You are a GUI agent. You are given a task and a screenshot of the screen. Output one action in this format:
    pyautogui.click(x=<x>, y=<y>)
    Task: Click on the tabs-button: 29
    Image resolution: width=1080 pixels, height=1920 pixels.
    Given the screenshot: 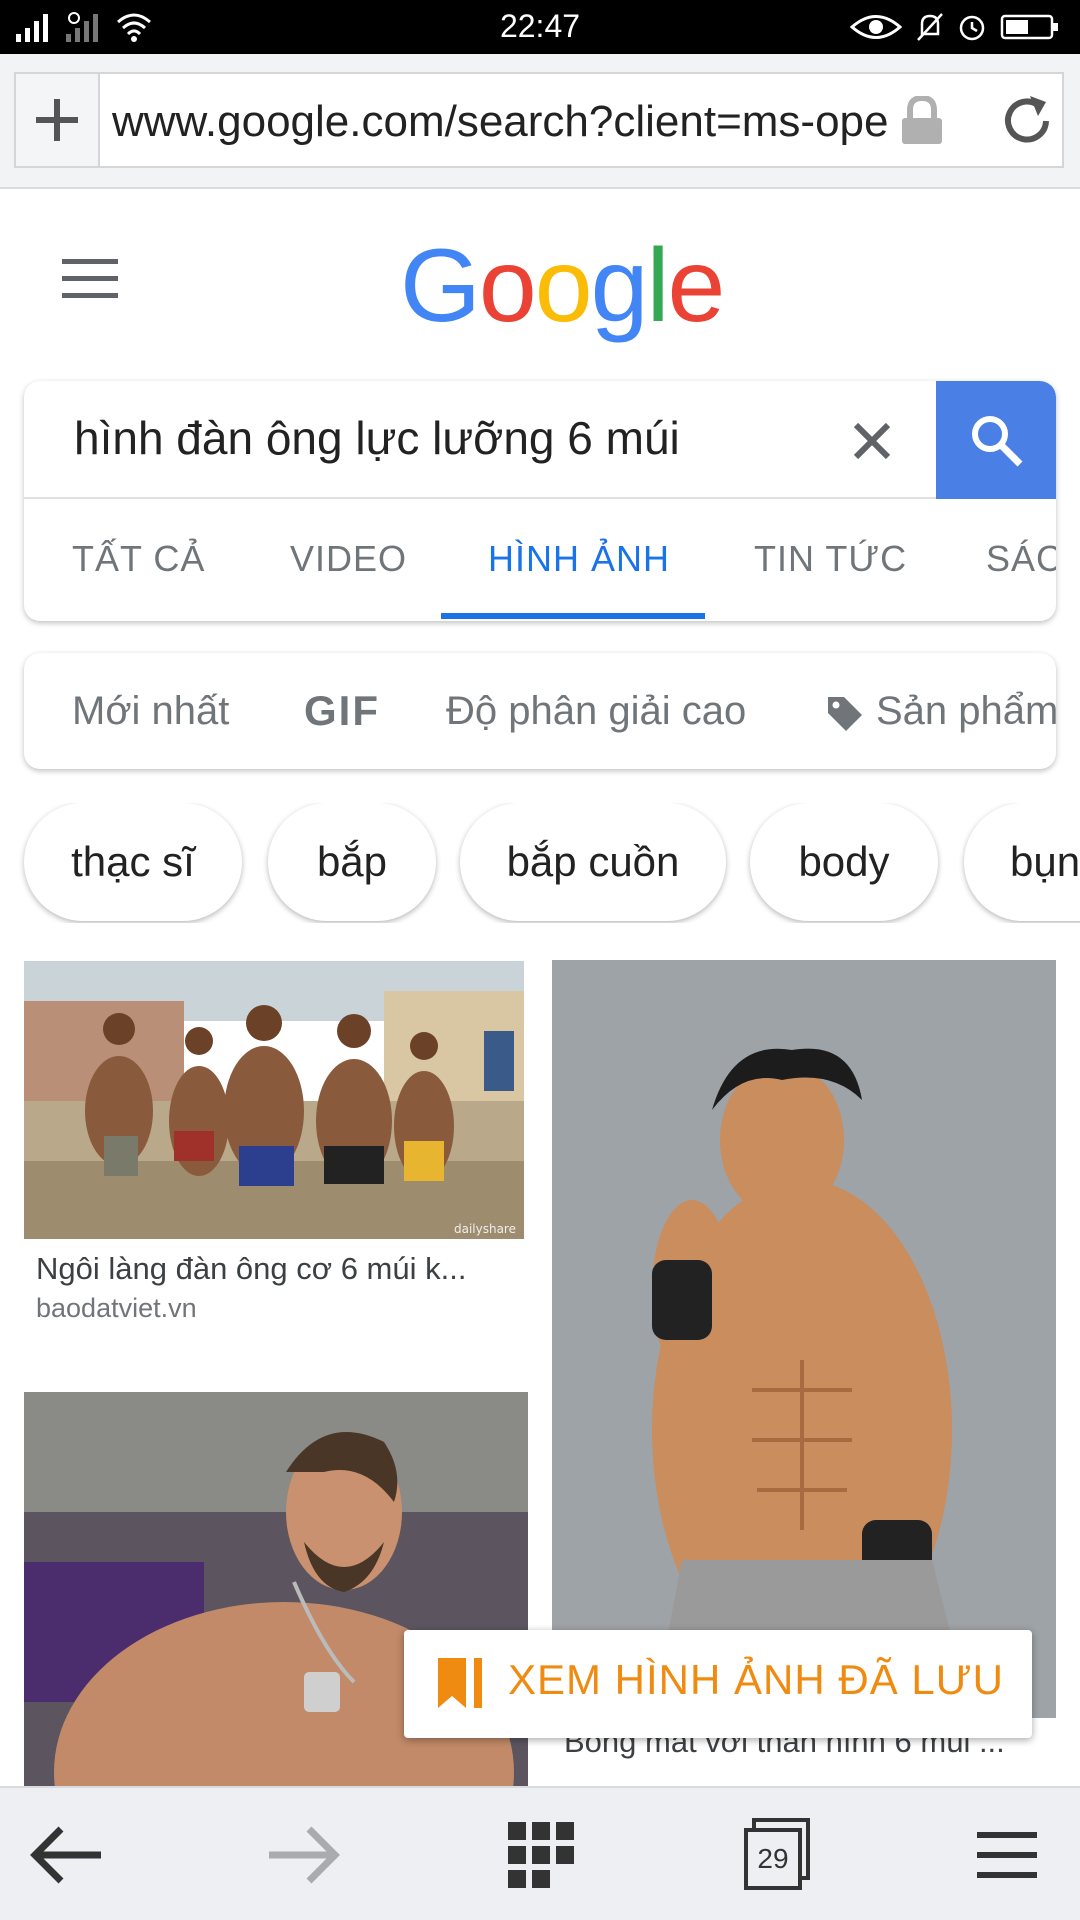 What is the action you would take?
    pyautogui.click(x=777, y=1855)
    